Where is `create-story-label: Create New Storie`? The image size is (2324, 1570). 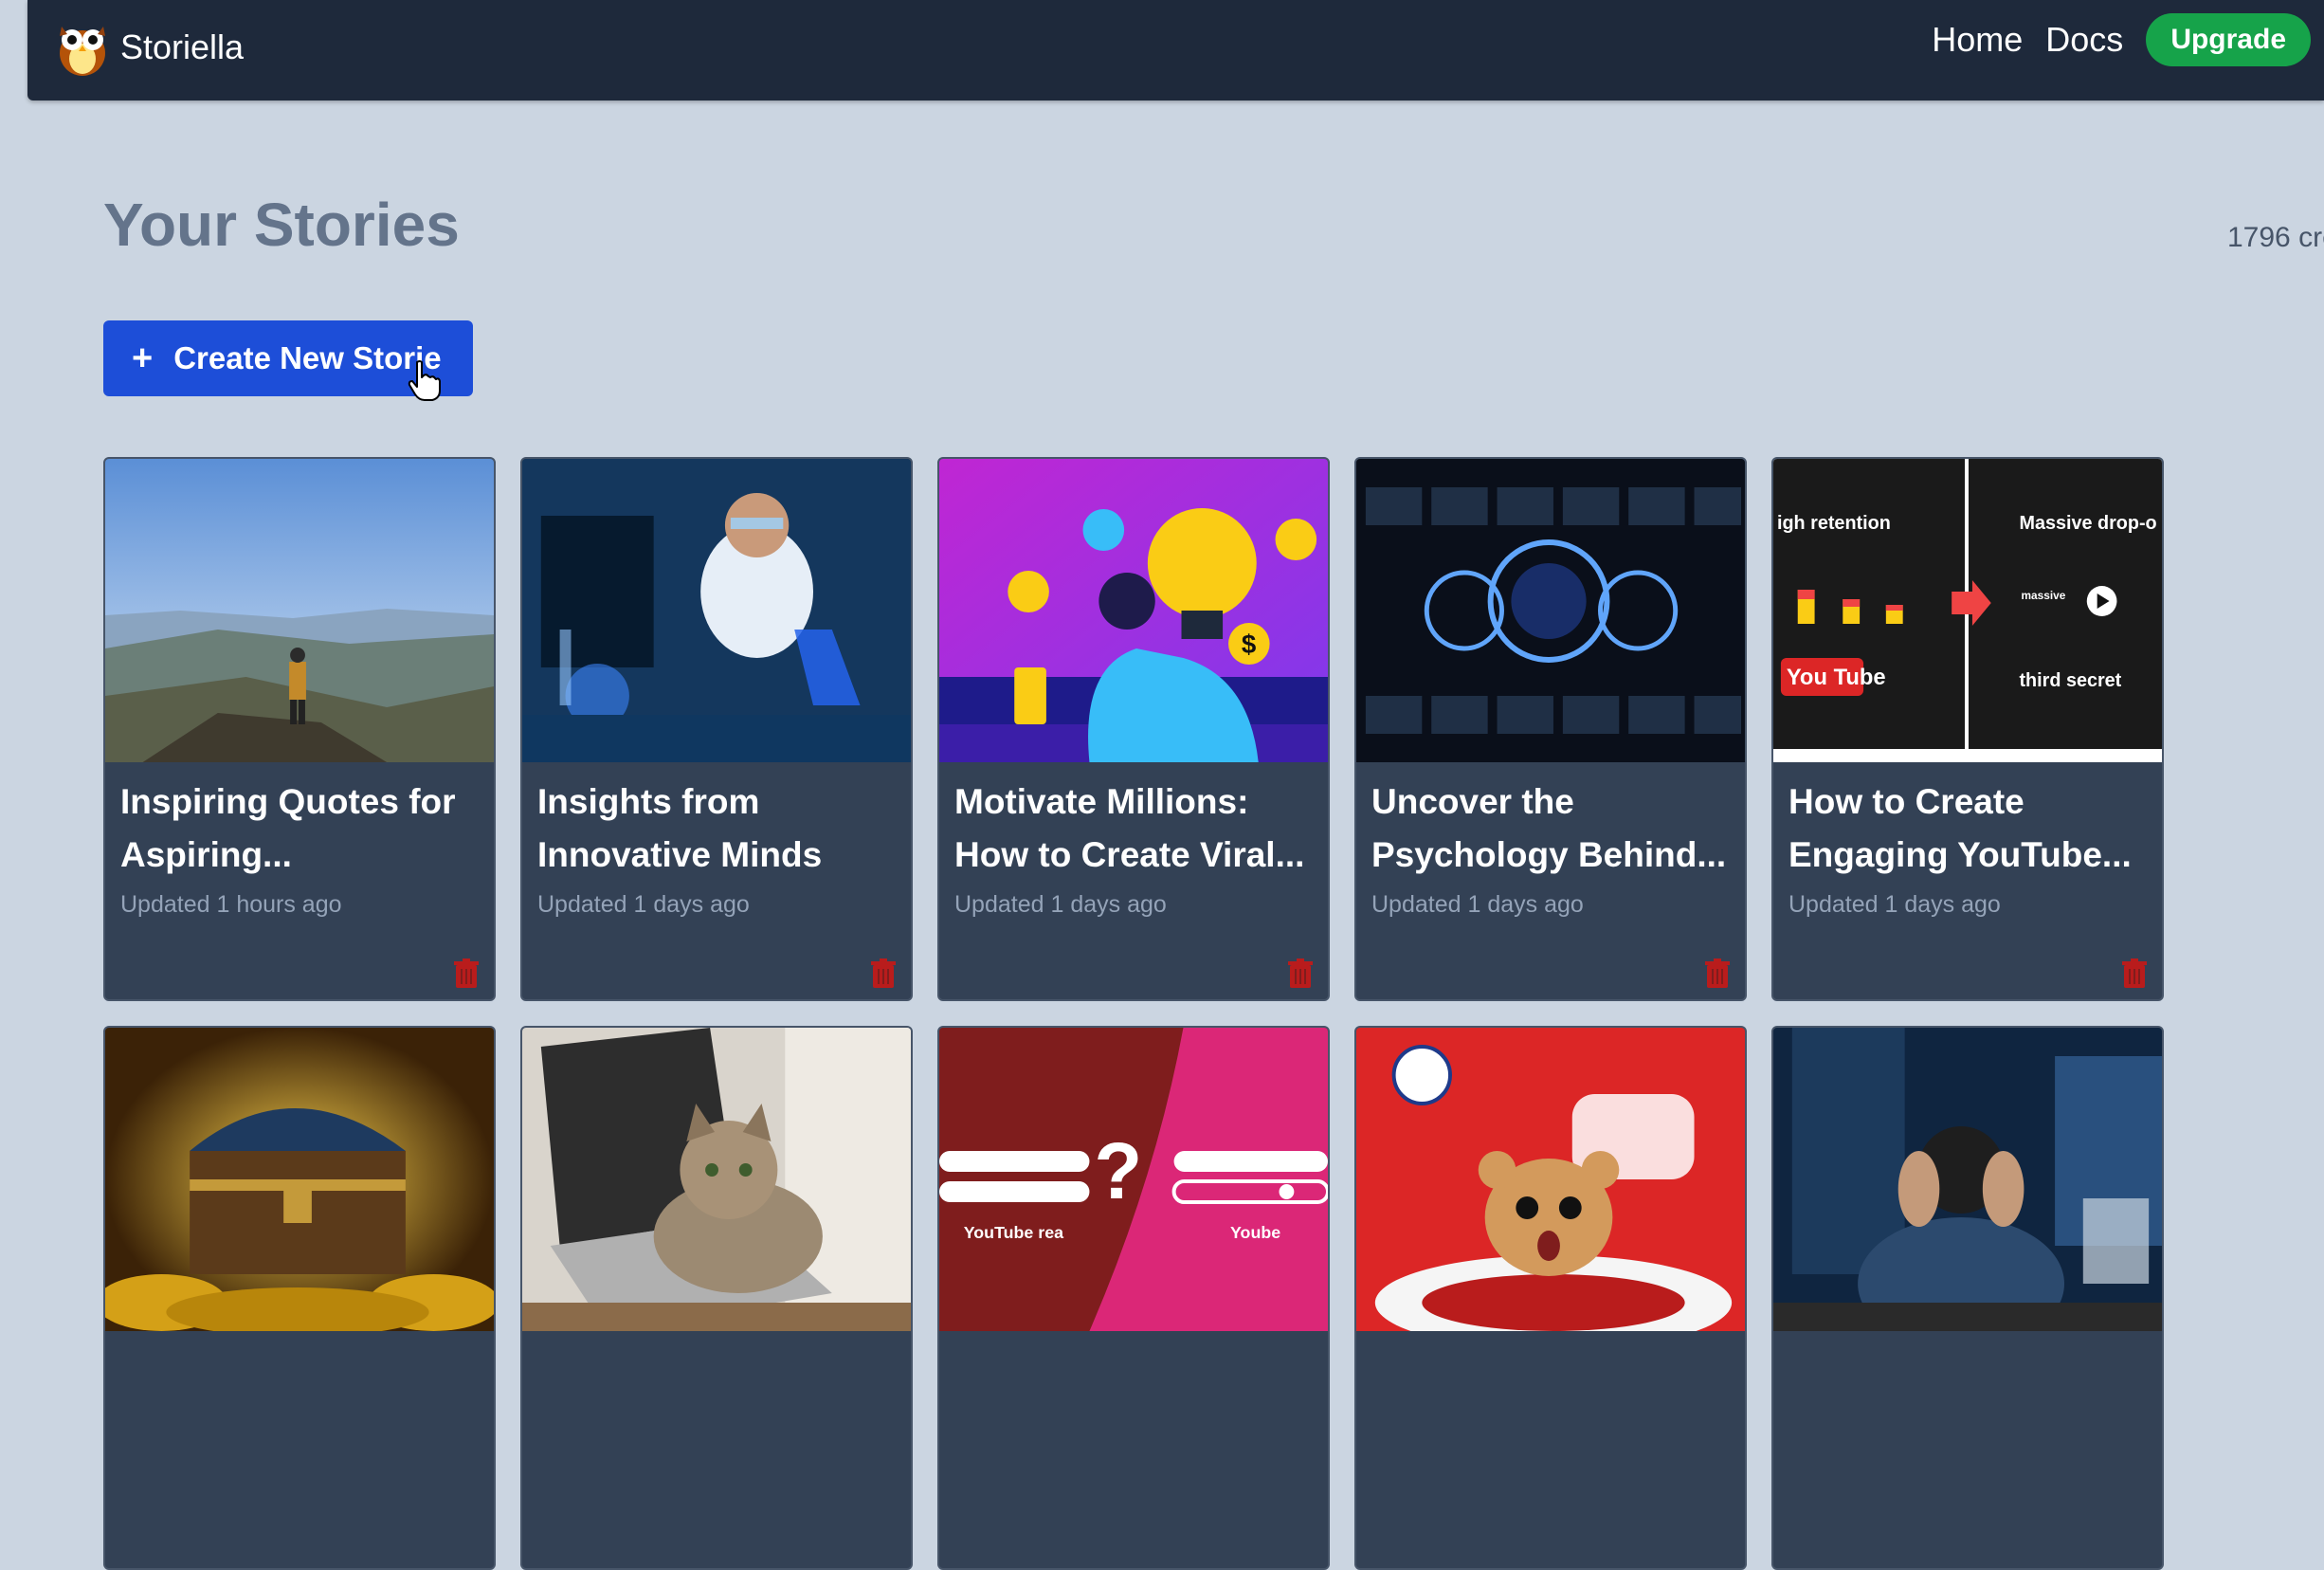 create-story-label: Create New Storie is located at coordinates (307, 357).